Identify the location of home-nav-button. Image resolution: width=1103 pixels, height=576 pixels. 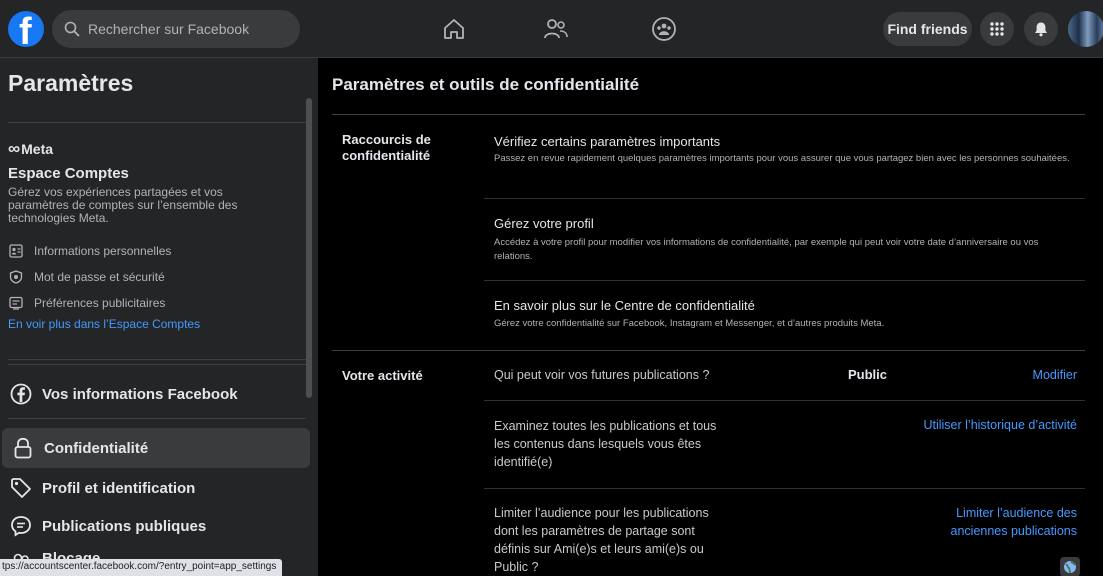
(454, 29).